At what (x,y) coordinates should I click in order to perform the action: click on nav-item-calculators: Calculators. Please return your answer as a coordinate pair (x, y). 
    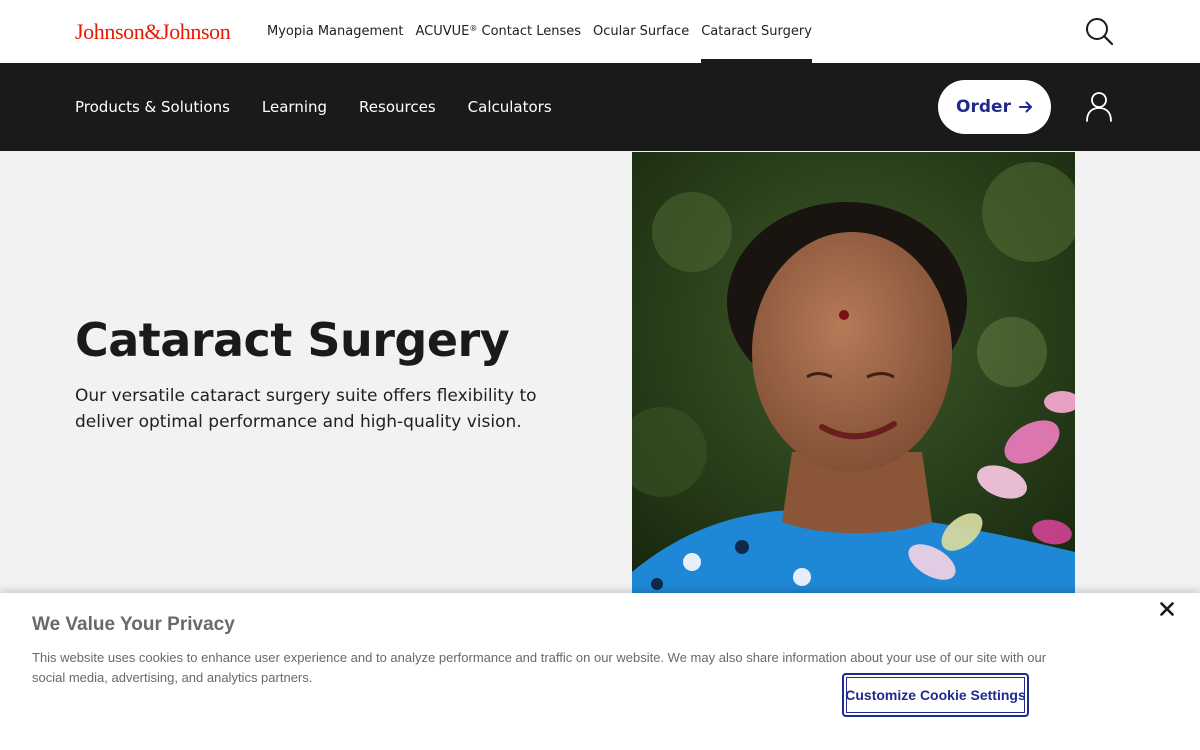
    Looking at the image, I should click on (510, 107).